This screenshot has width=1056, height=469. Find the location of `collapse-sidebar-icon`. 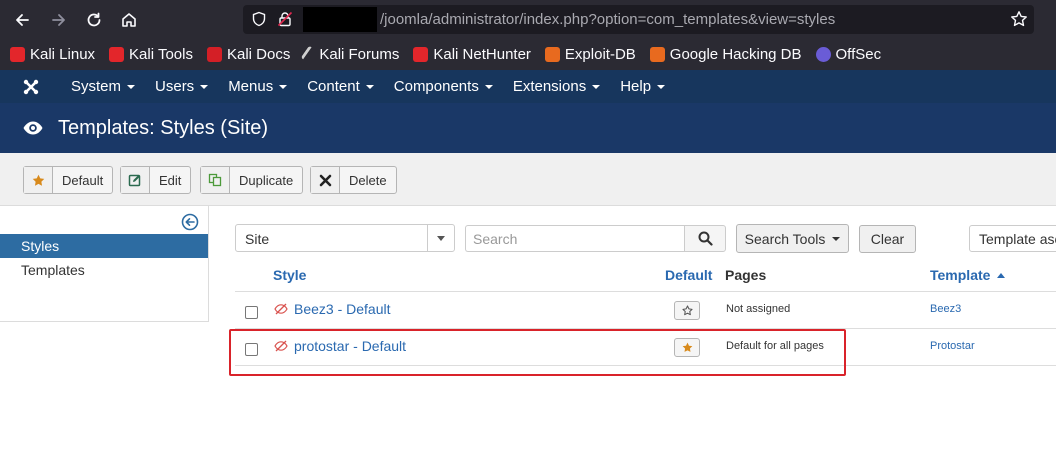

collapse-sidebar-icon is located at coordinates (190, 222).